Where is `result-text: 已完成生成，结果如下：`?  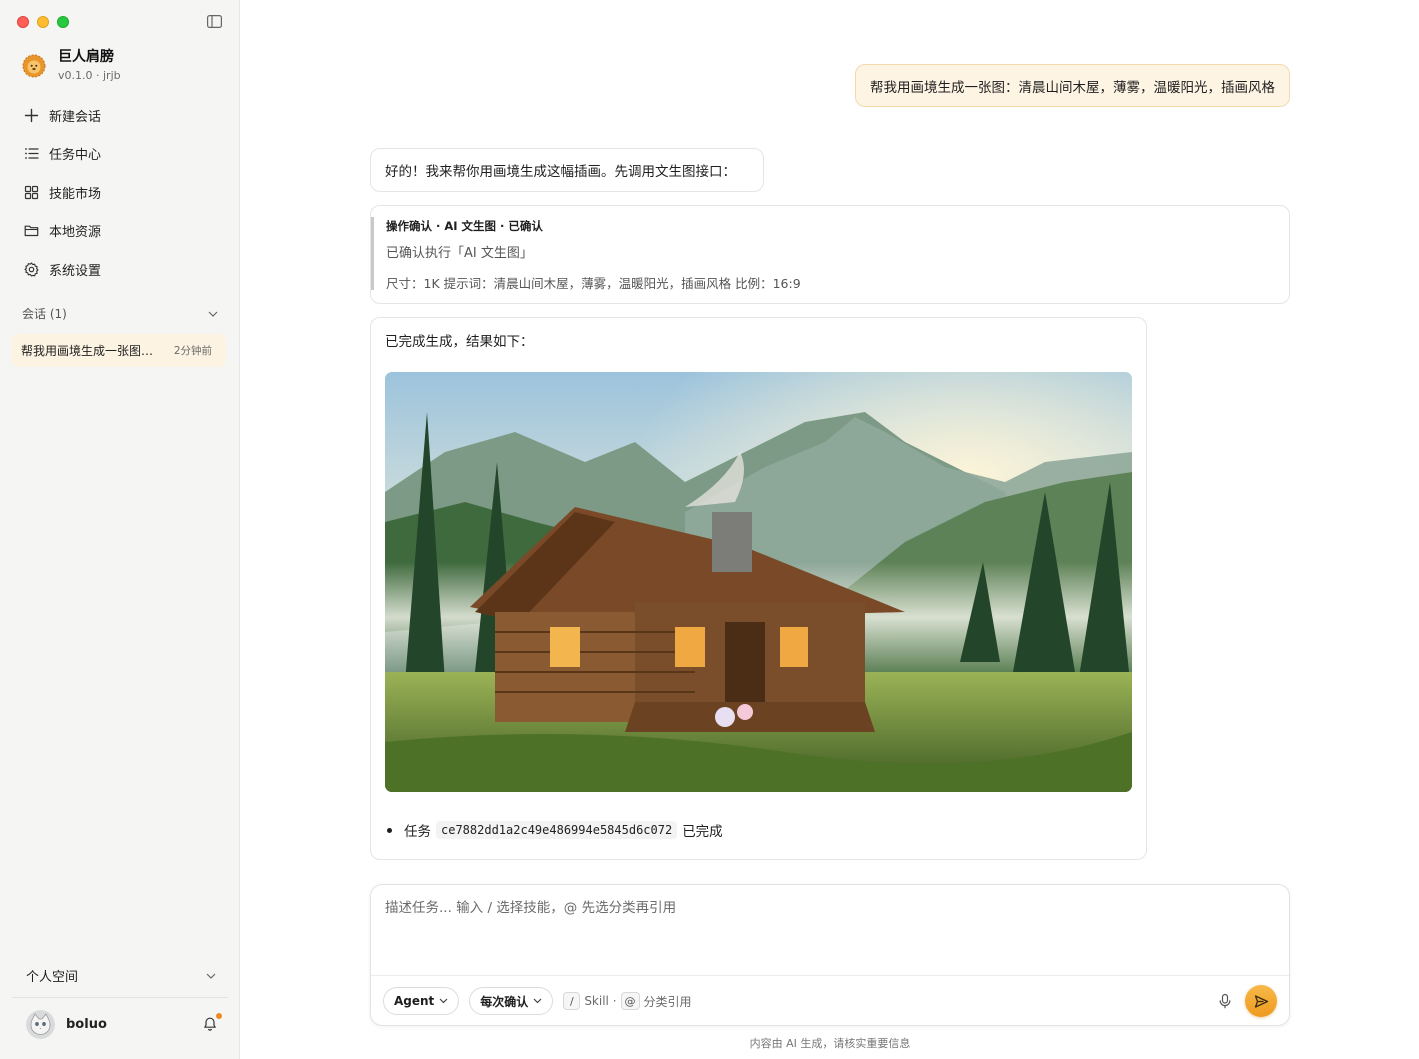
result-text: 已完成生成，结果如下： is located at coordinates (459, 342).